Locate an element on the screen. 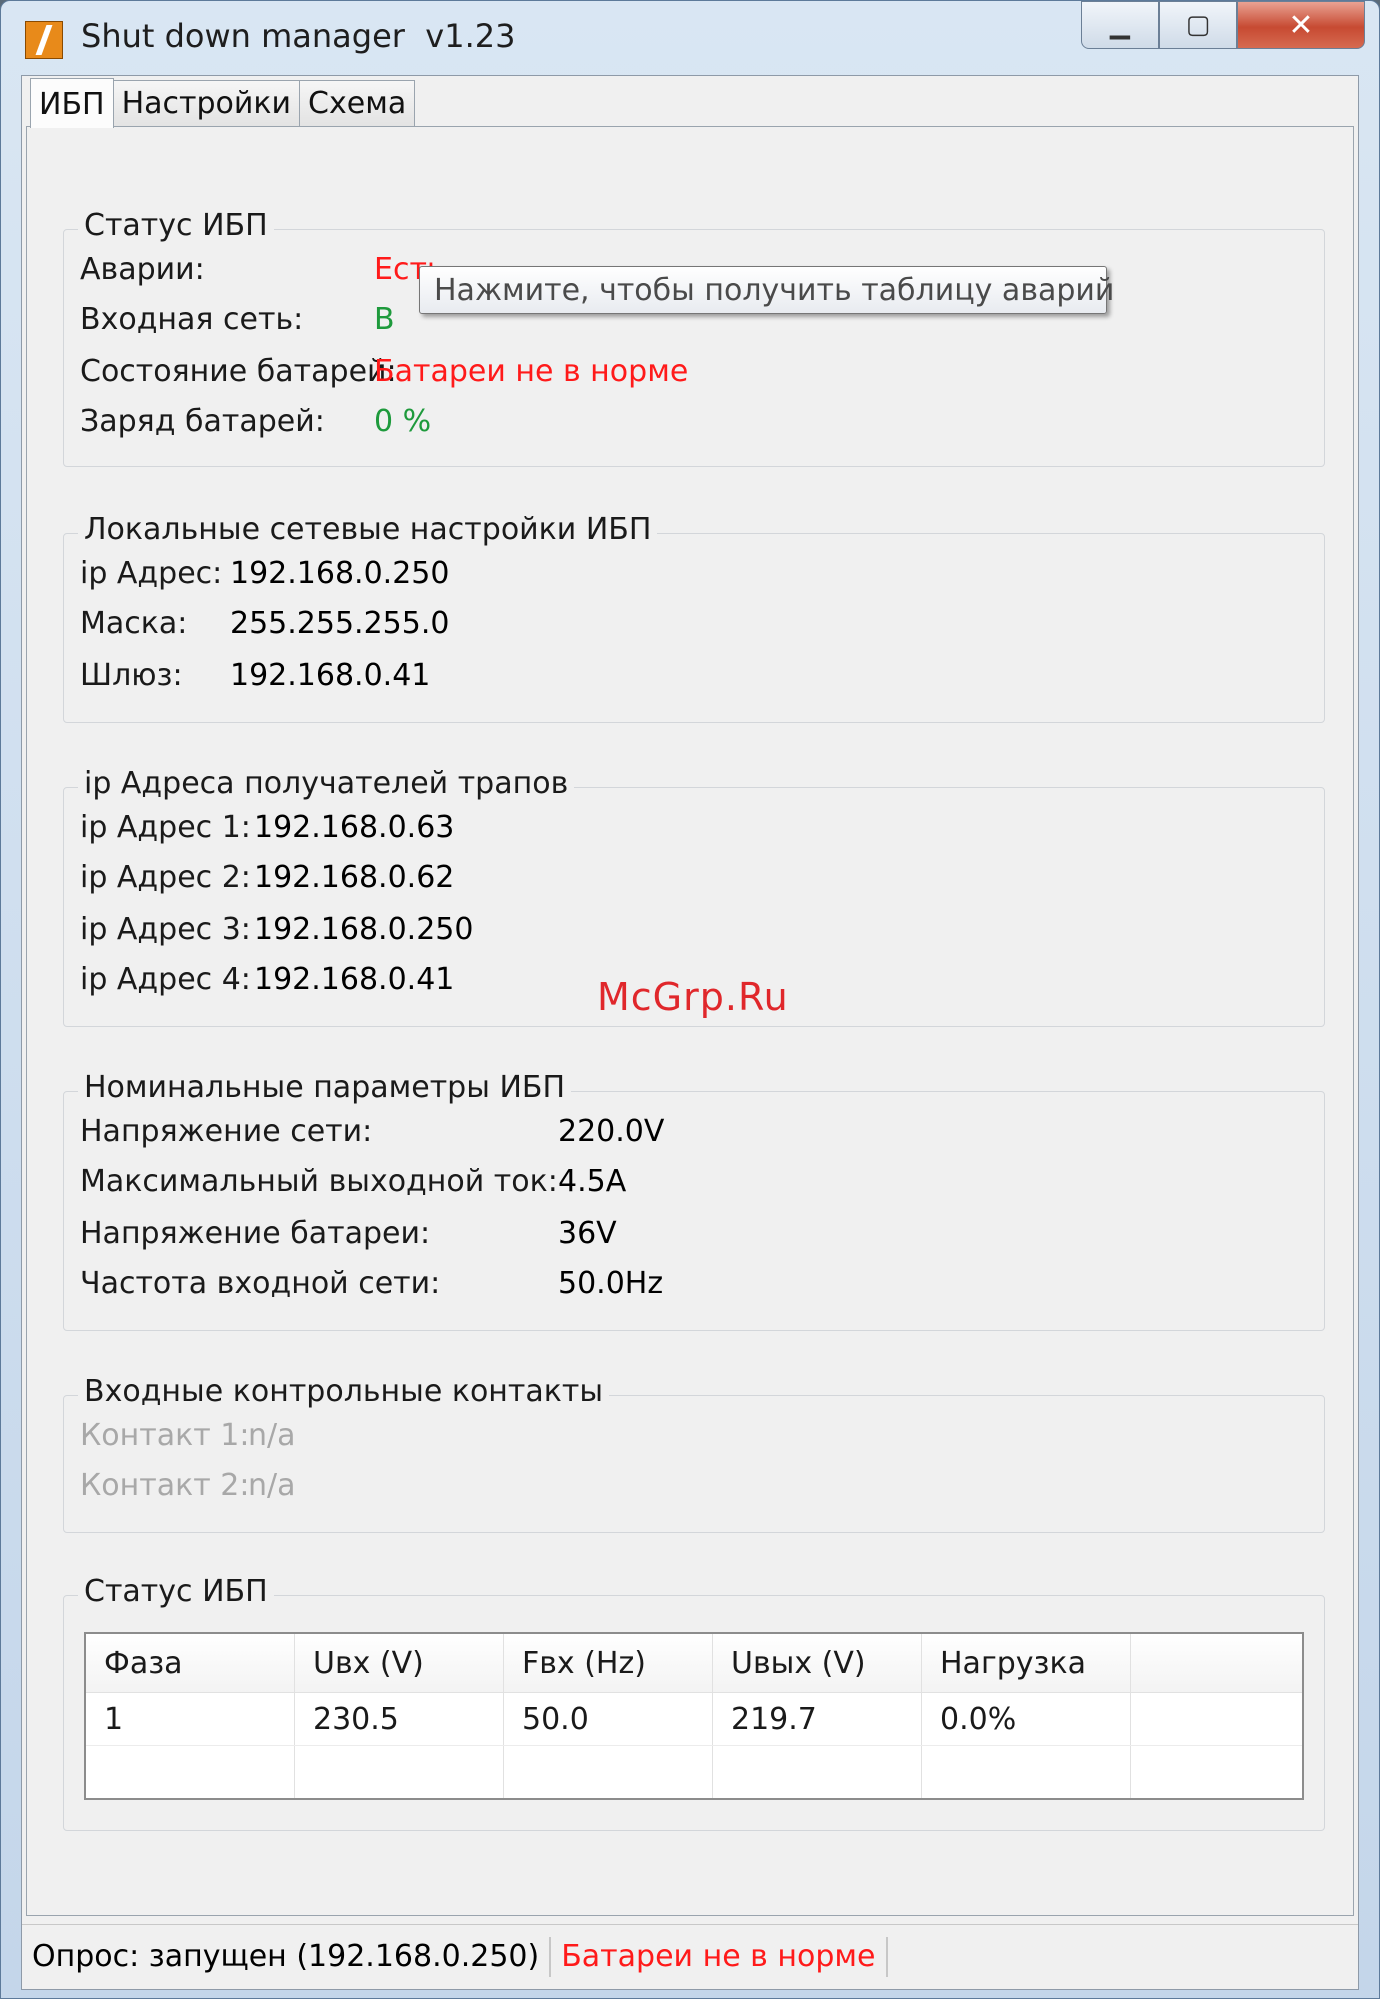 This screenshot has width=1380, height=1999. close-button: ✕ is located at coordinates (1301, 25).